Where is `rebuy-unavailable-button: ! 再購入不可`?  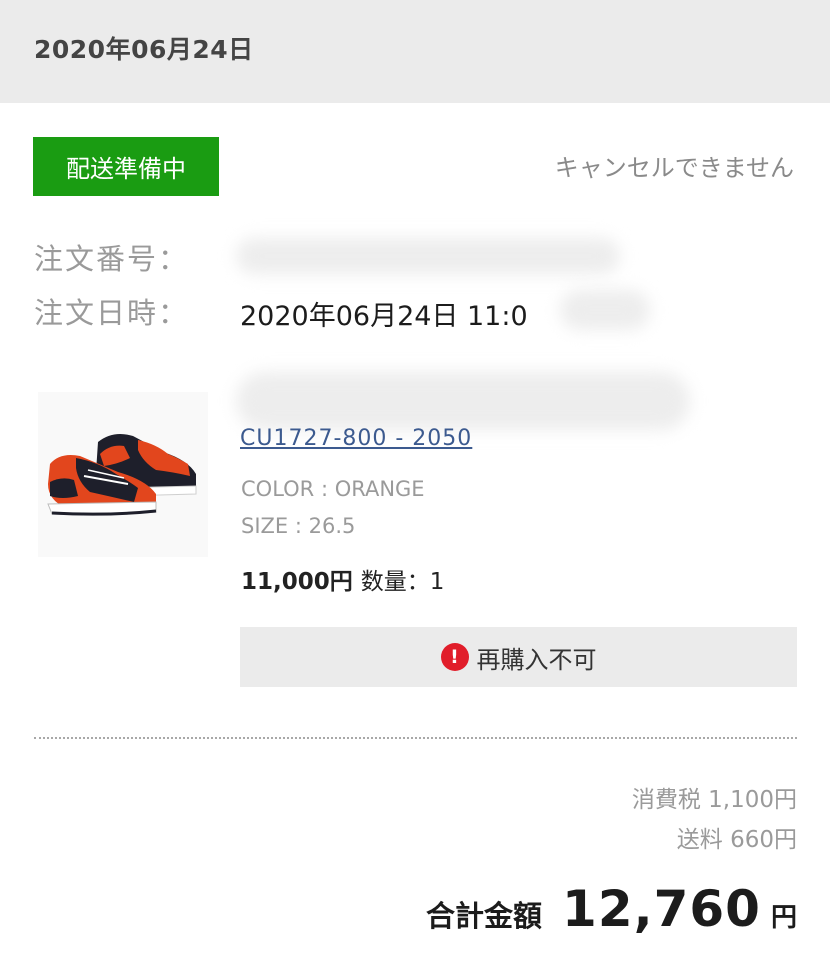
rebuy-unavailable-button: ! 再購入不可 is located at coordinates (518, 657).